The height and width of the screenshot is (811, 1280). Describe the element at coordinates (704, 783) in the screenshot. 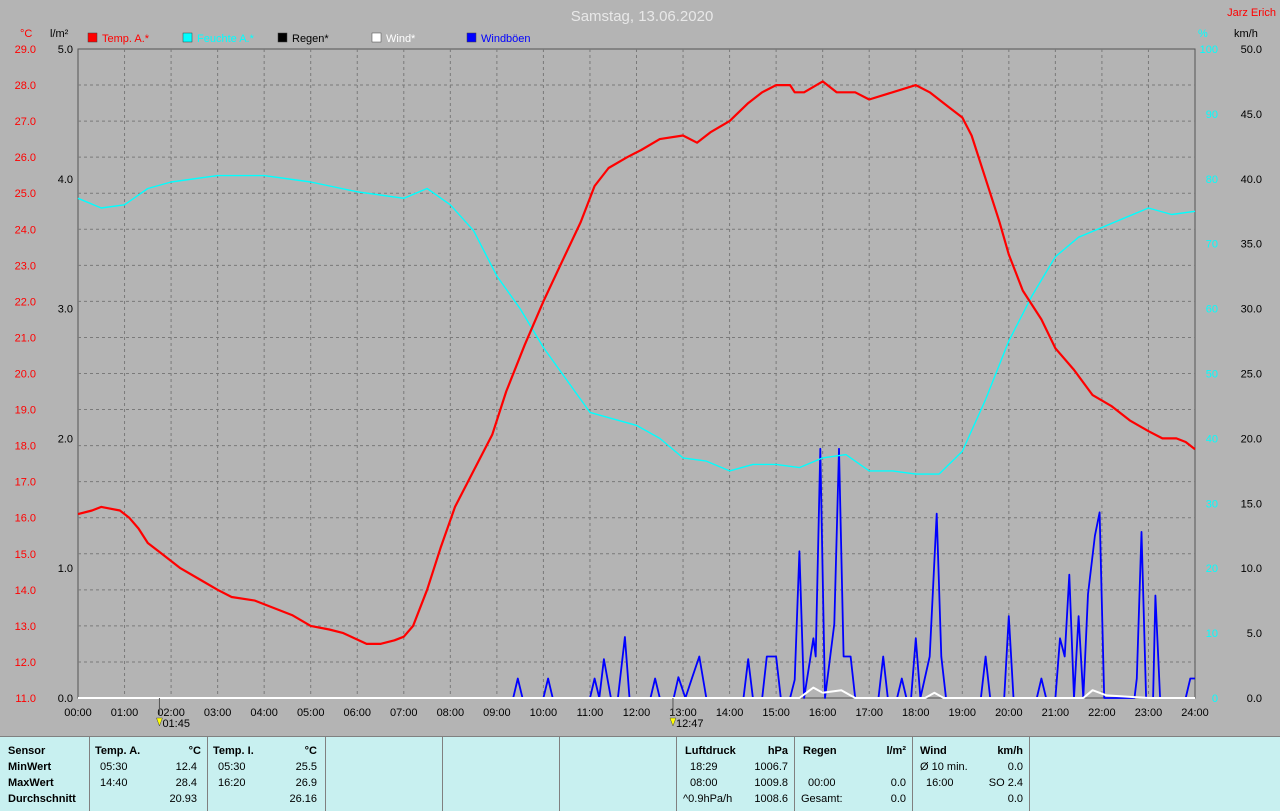

I see `luftdruck-max-time: 08:00` at that location.